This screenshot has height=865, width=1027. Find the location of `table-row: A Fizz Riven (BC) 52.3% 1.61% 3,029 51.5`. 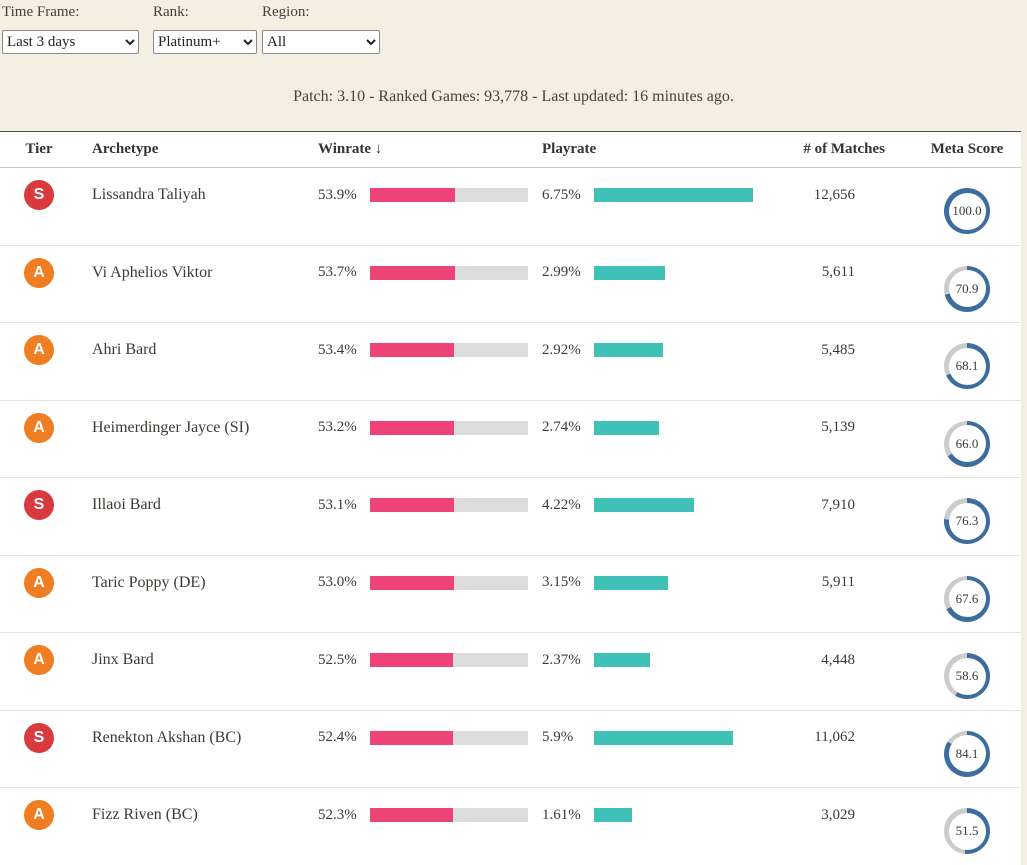

table-row: A Fizz Riven (BC) 52.3% 1.61% 3,029 51.5 is located at coordinates (510, 826).